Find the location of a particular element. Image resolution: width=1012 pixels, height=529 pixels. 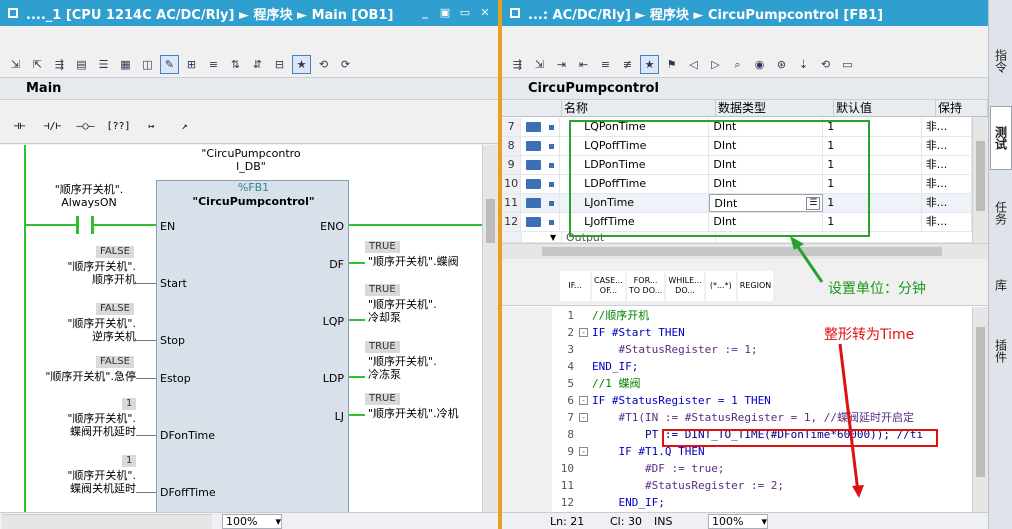

open-branch-button: ↦ is located at coordinates (151, 127).